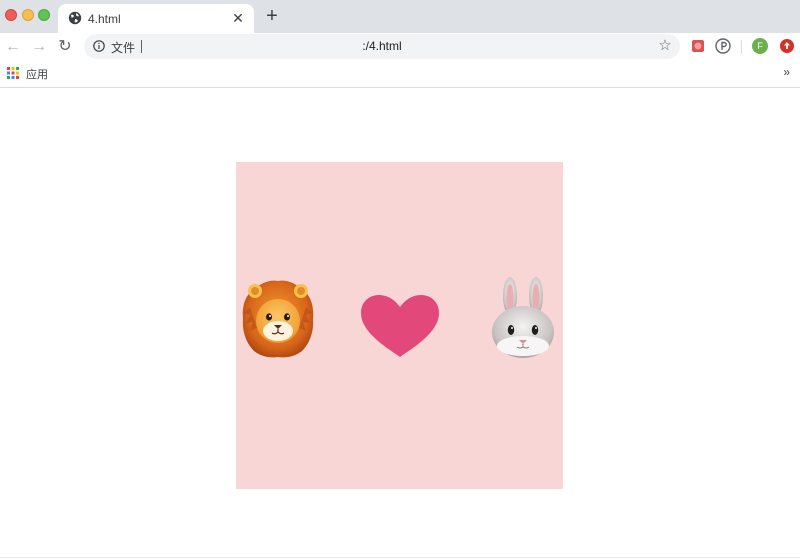 The width and height of the screenshot is (800, 559). Describe the element at coordinates (11, 15) in the screenshot. I see `close-window-button` at that location.